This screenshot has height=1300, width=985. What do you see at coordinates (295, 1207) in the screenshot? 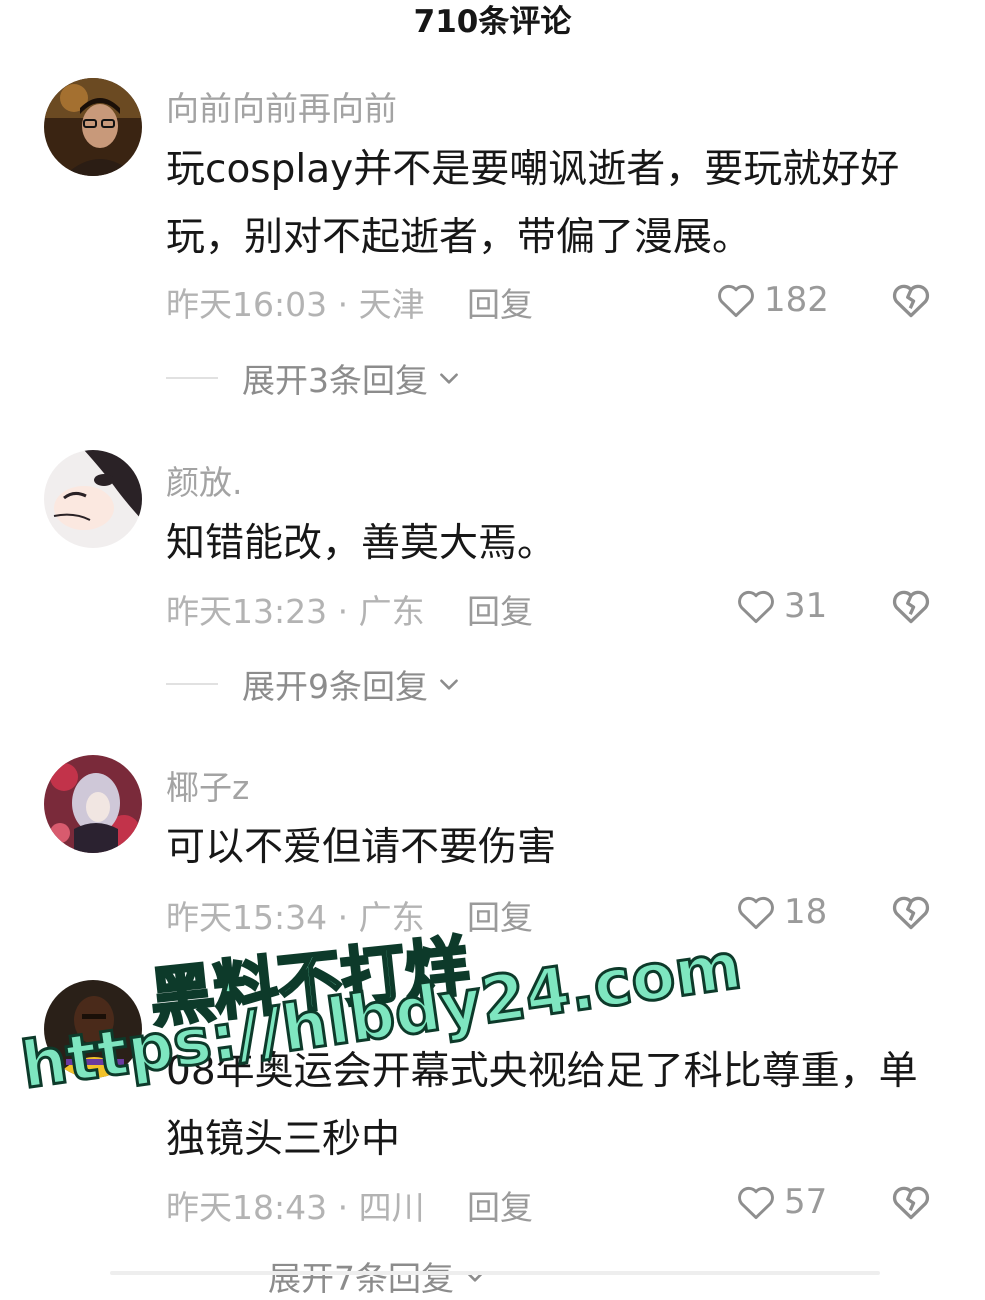
I see `comment-timestamp-location: 昨天18:43 · 四川` at bounding box center [295, 1207].